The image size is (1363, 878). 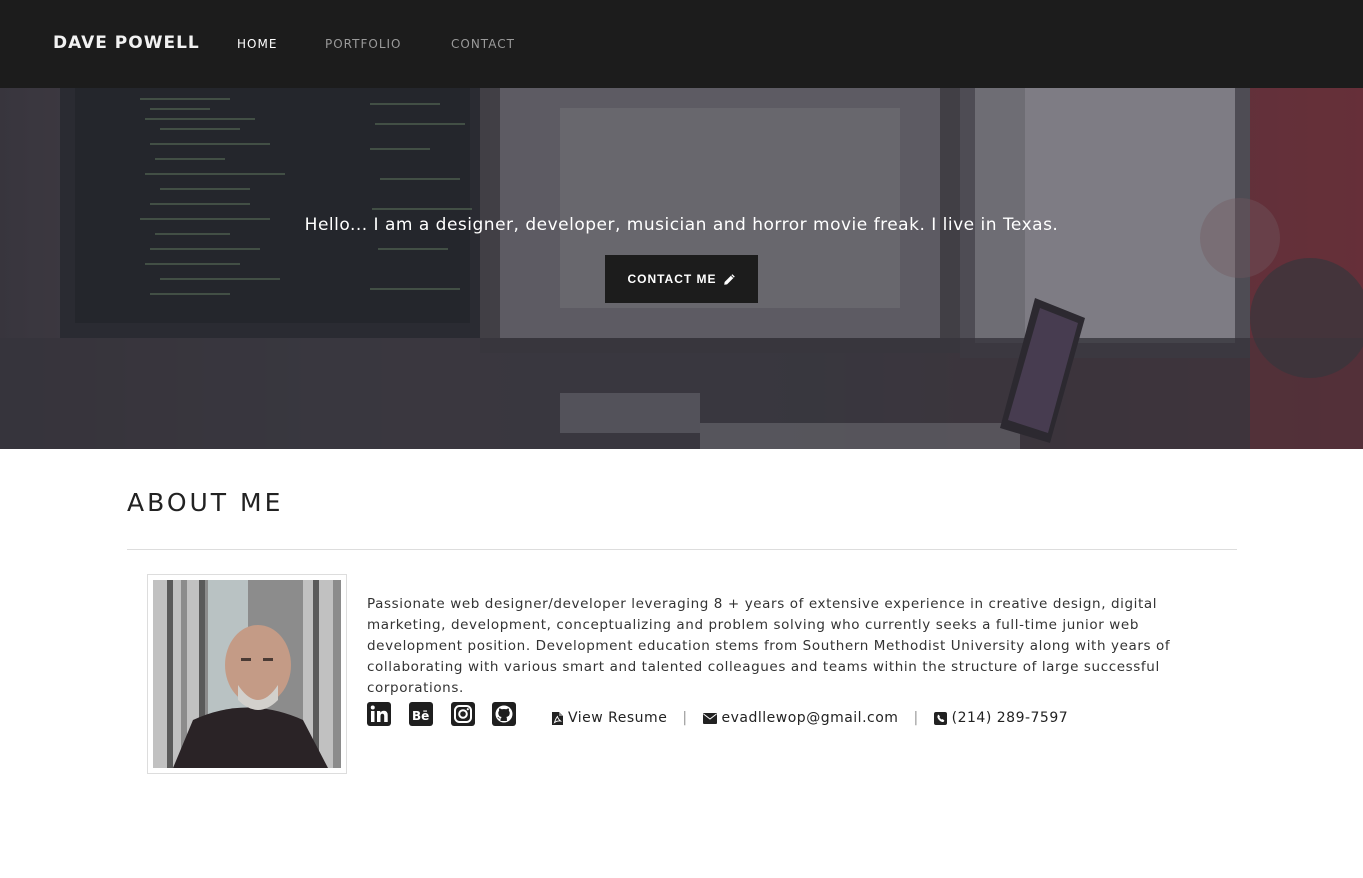 I want to click on email-address: evadllewop@gmail.com, so click(x=810, y=718).